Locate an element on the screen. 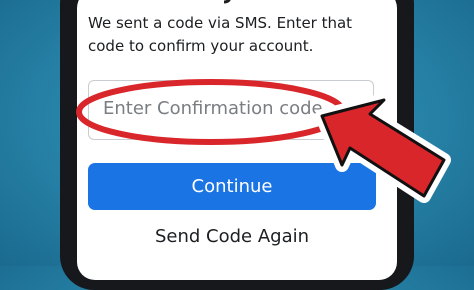  red-arrow-icon is located at coordinates (383, 148).